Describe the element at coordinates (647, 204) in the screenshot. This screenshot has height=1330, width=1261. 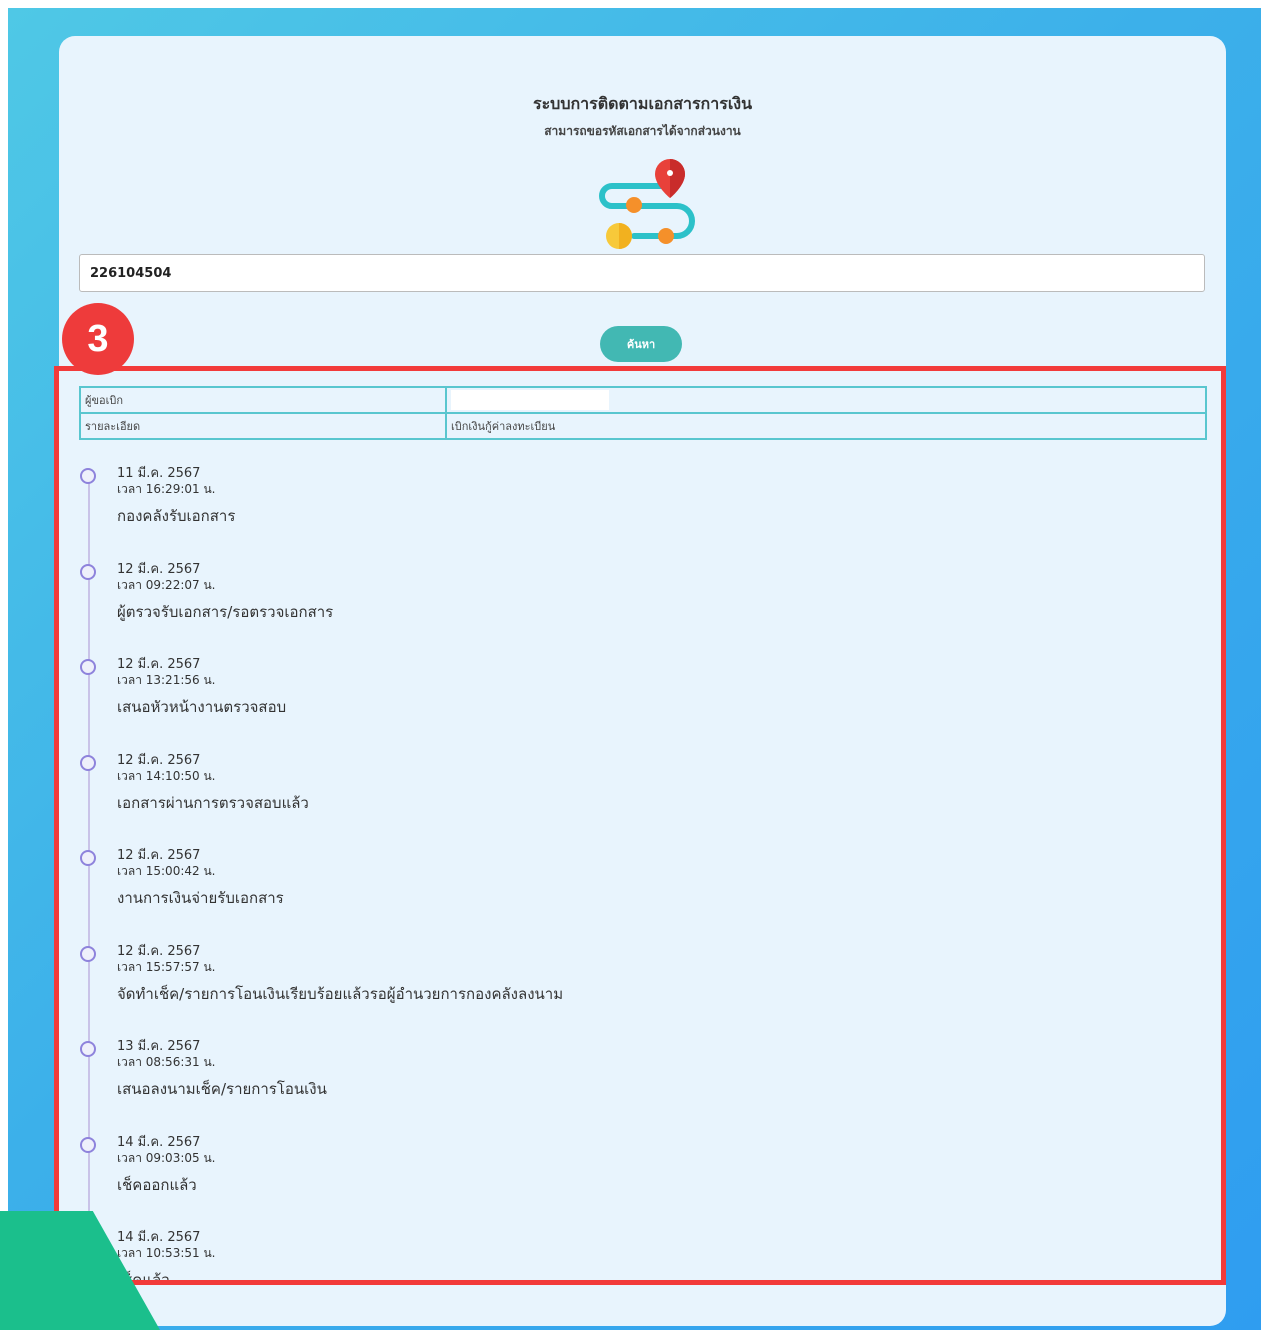
I see `tracking-route-icon` at that location.